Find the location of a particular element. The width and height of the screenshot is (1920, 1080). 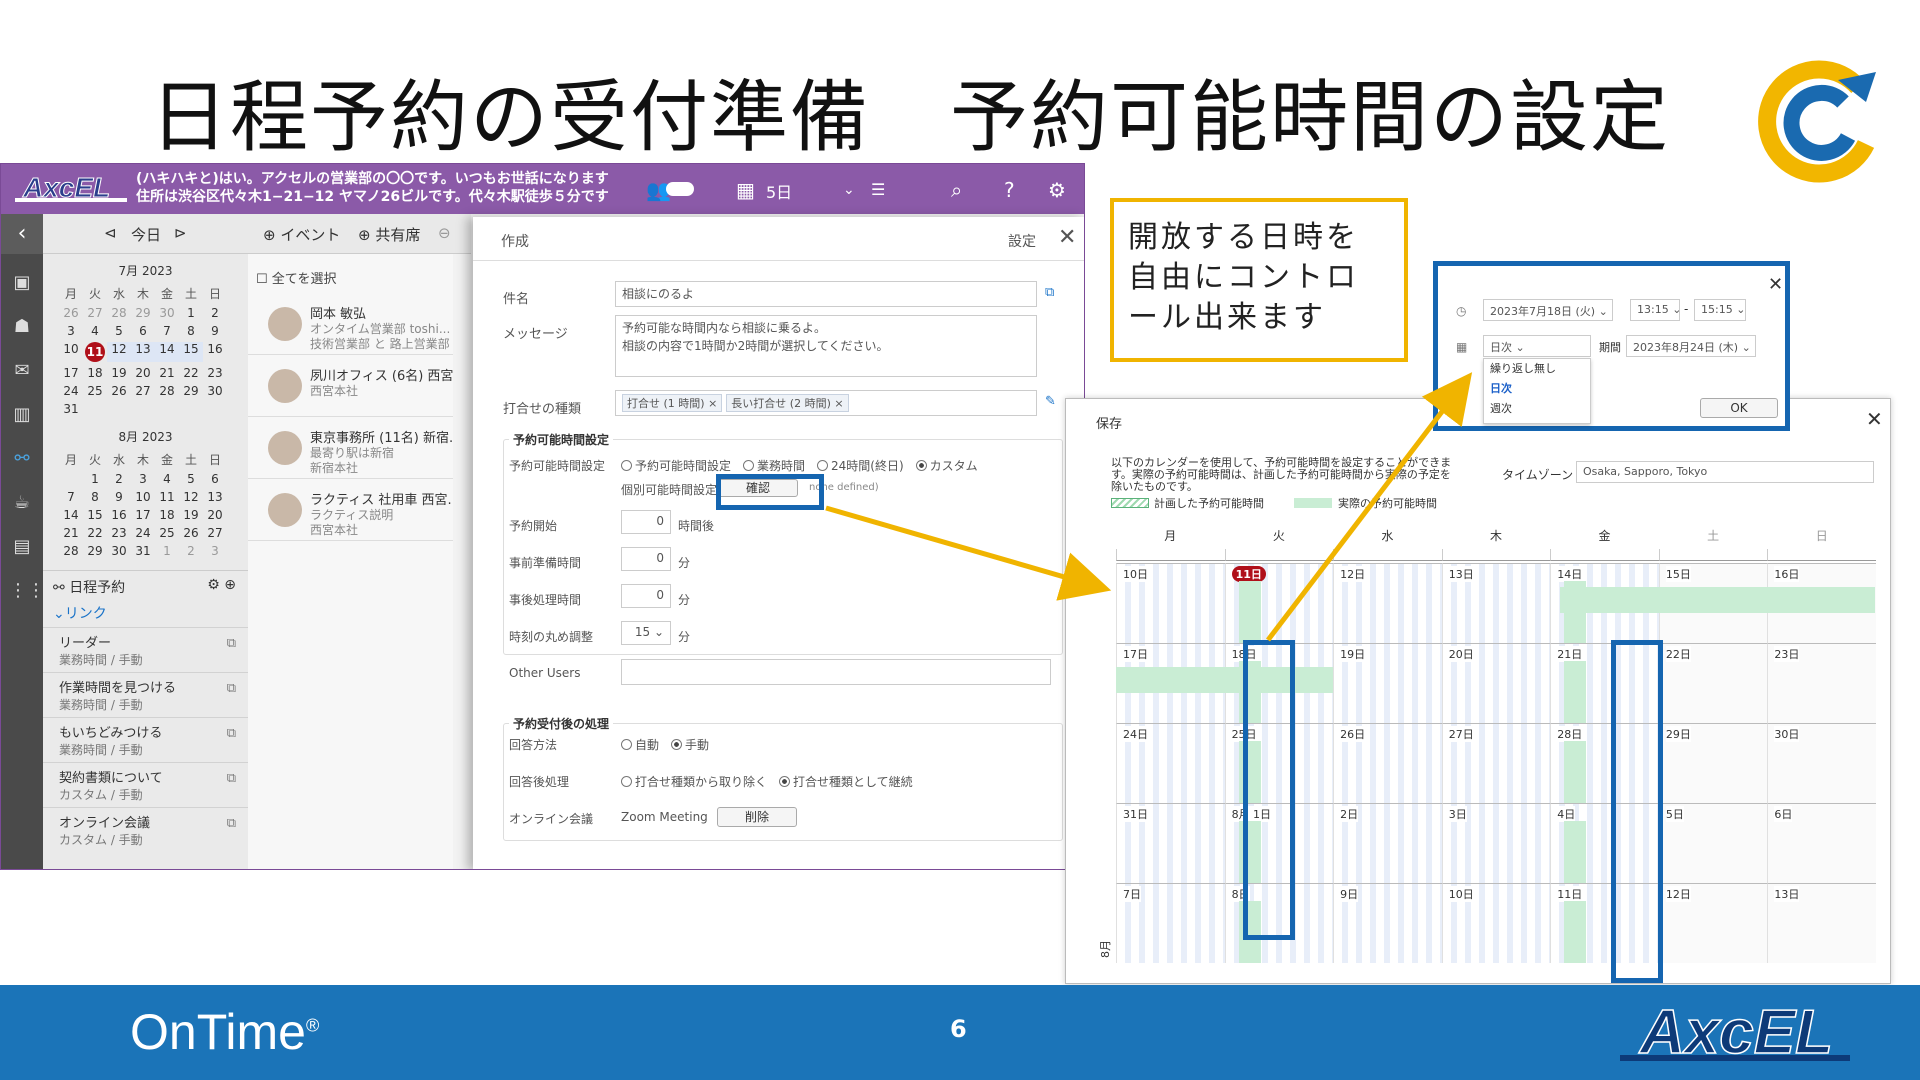

day-cell: 5 is located at coordinates (119, 331).